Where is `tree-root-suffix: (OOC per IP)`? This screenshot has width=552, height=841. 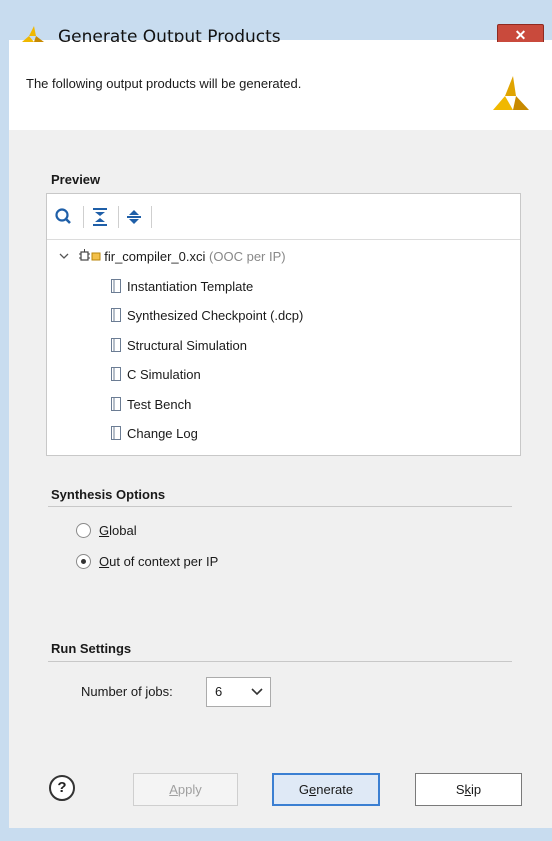 tree-root-suffix: (OOC per IP) is located at coordinates (247, 256).